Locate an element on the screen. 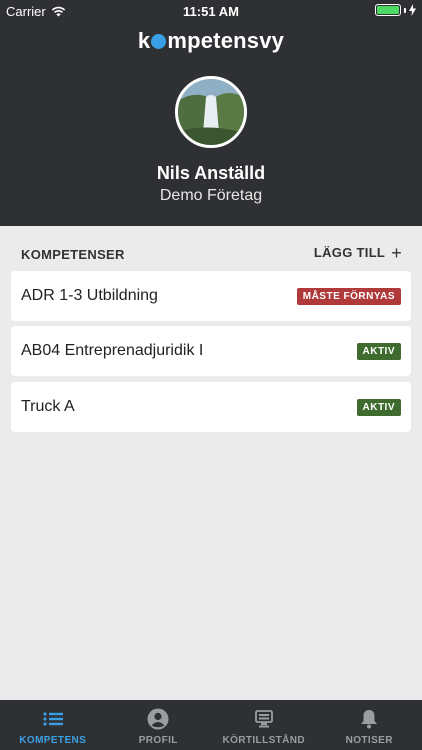  id-card-icon is located at coordinates (264, 719).